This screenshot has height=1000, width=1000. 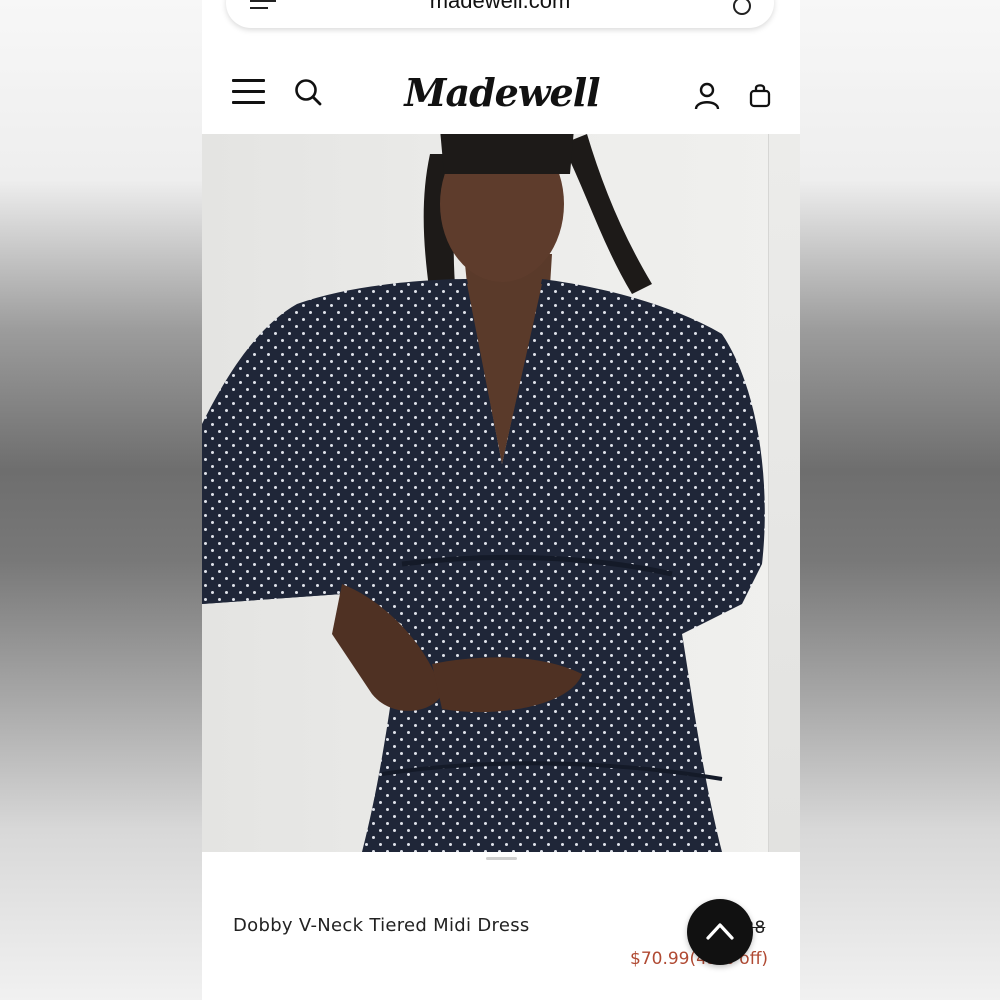 I want to click on reload-icon, so click(x=742, y=8).